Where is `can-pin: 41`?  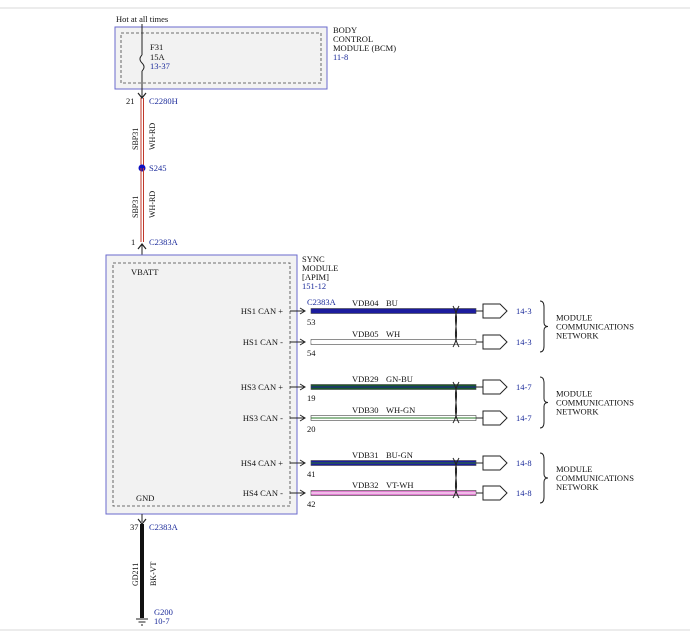
can-pin: 41 is located at coordinates (311, 474).